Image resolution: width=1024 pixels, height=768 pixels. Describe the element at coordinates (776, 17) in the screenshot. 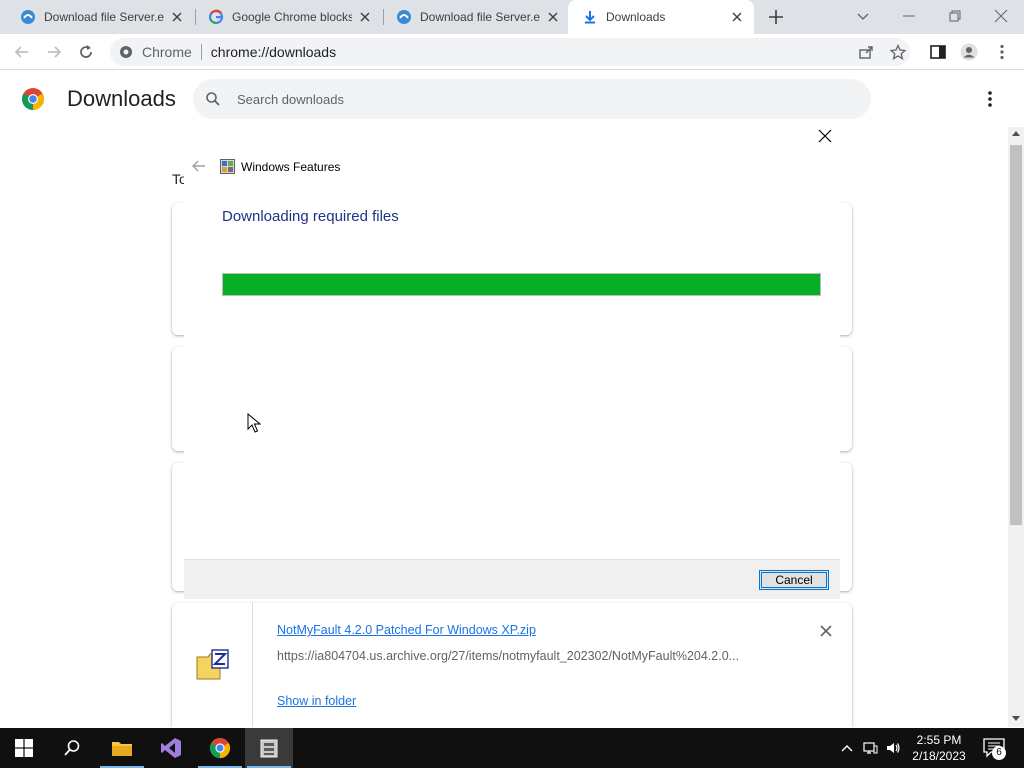

I see `new-tab-plus-icon` at that location.